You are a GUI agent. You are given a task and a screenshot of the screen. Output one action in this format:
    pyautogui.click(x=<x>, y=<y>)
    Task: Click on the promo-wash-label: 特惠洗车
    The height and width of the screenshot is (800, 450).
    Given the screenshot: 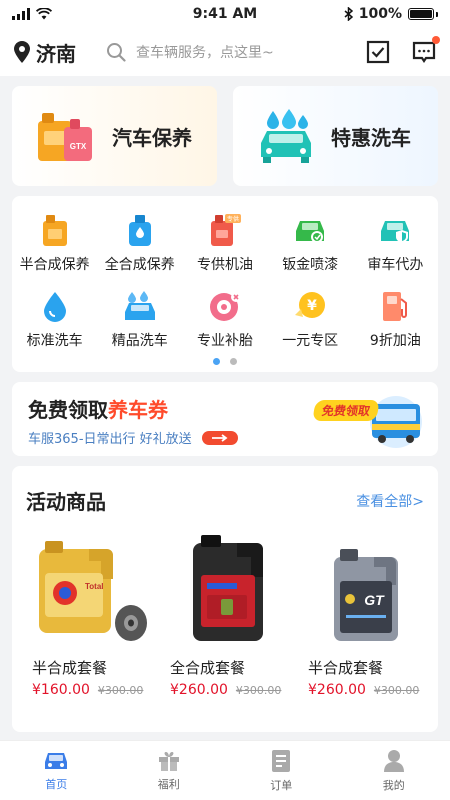 What is the action you would take?
    pyautogui.click(x=371, y=137)
    